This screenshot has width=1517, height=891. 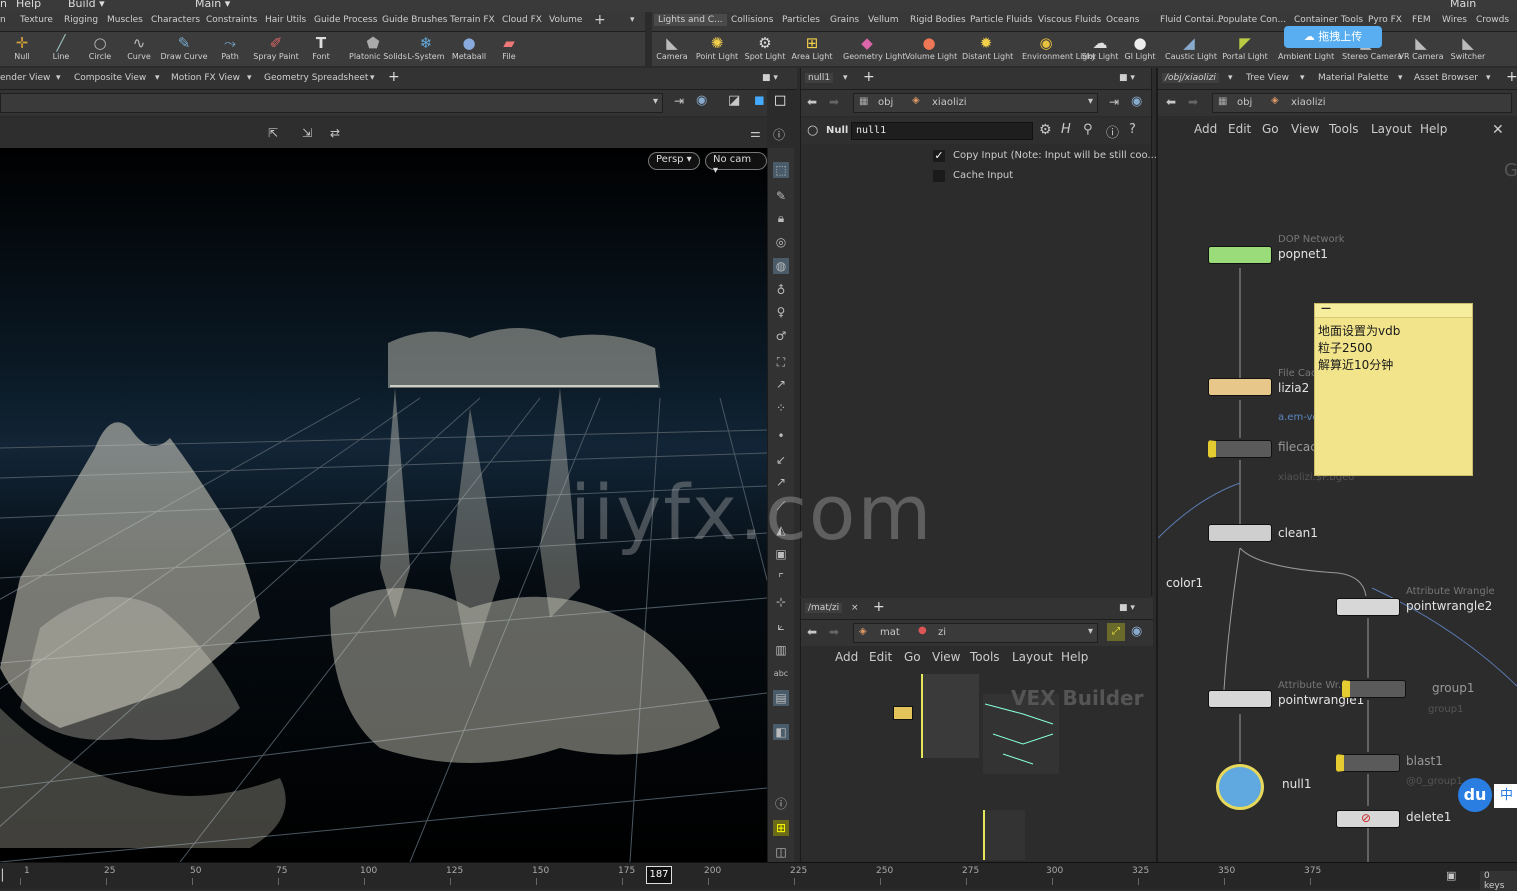 What do you see at coordinates (1468, 47) in the screenshot?
I see `tool-switcher: ◣ Switcher` at bounding box center [1468, 47].